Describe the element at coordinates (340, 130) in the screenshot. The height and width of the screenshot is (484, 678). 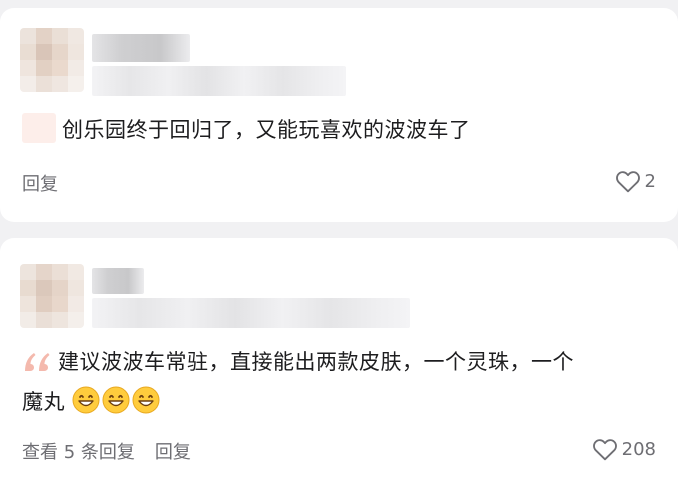
I see `comment-text: 创乐园终于回归了，又能玩喜欢的波波车了` at that location.